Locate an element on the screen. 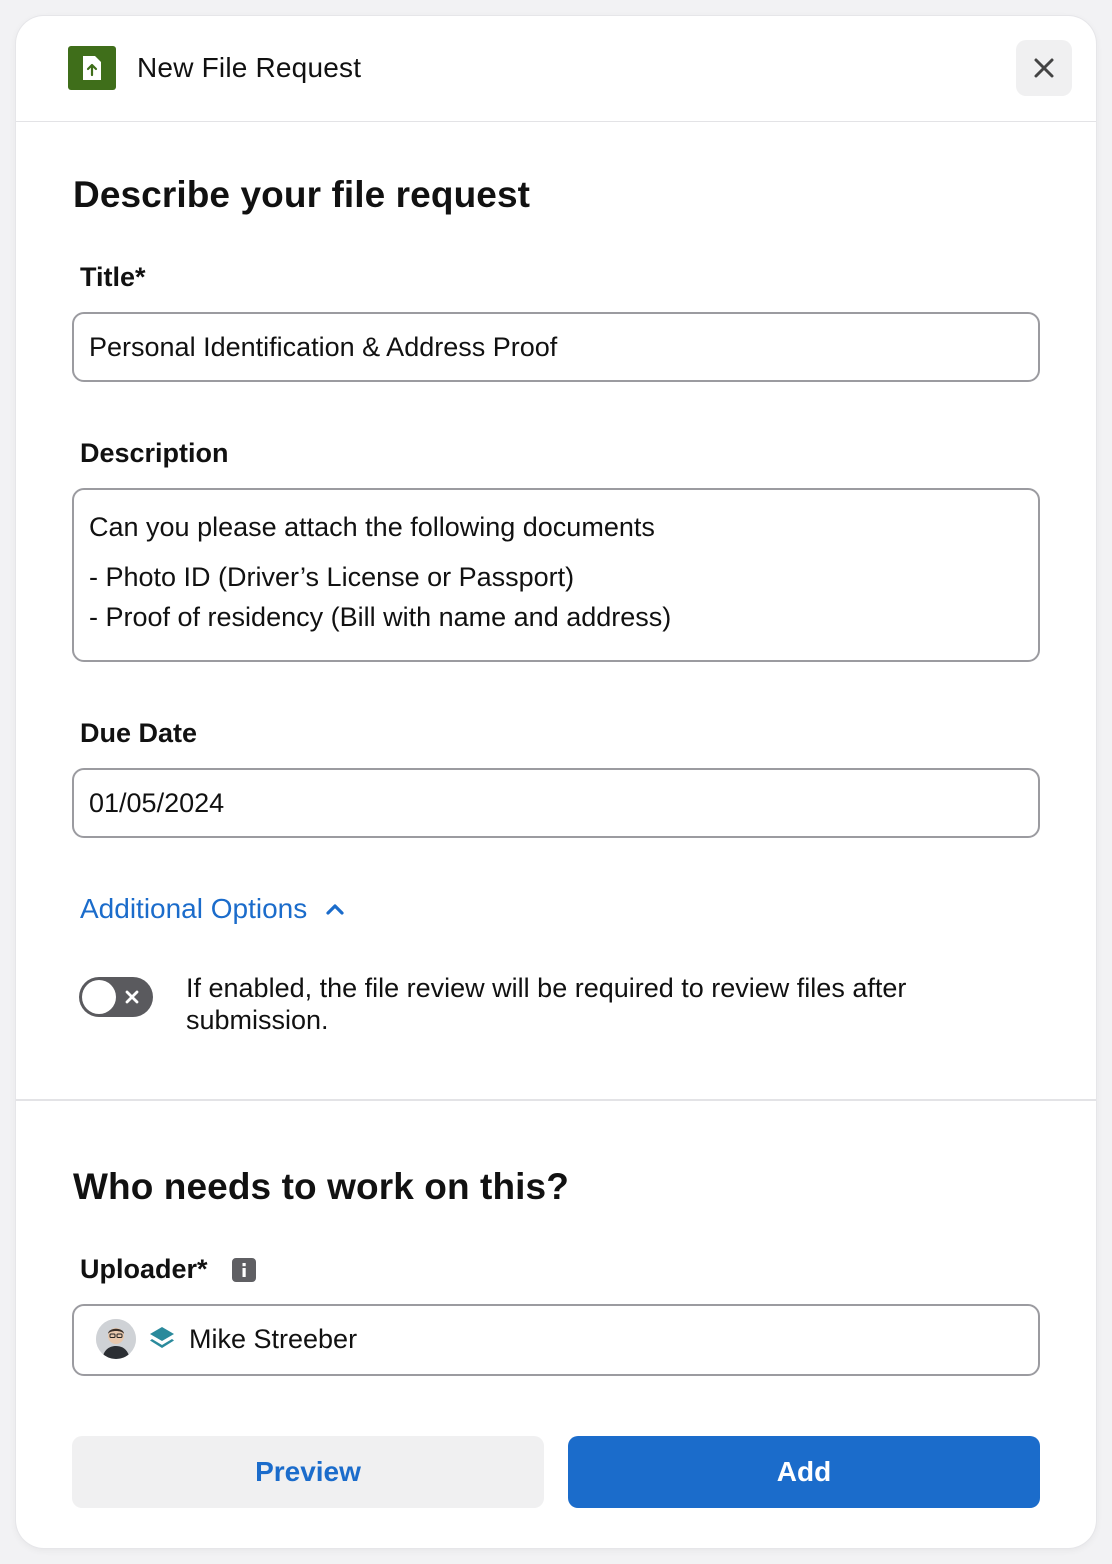 This screenshot has width=1112, height=1564. due-date-value: 01/05/2024 is located at coordinates (157, 803).